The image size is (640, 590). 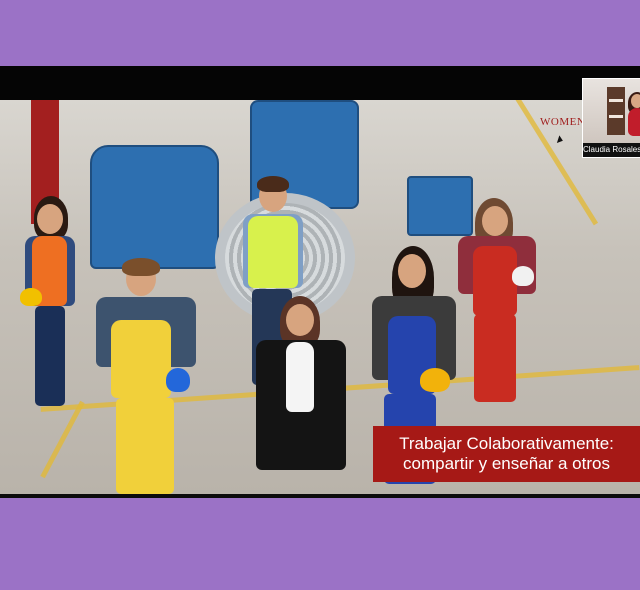 I want to click on video-top-bar, so click(x=320, y=83).